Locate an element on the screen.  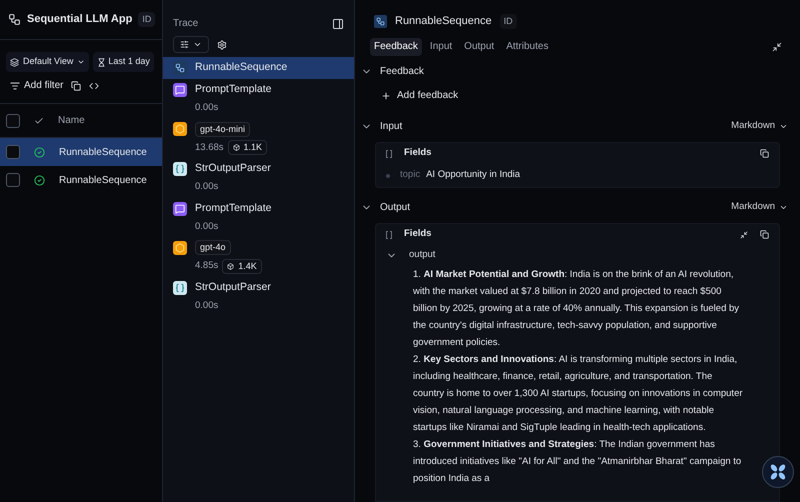
model-badge: gpt-4o is located at coordinates (213, 248).